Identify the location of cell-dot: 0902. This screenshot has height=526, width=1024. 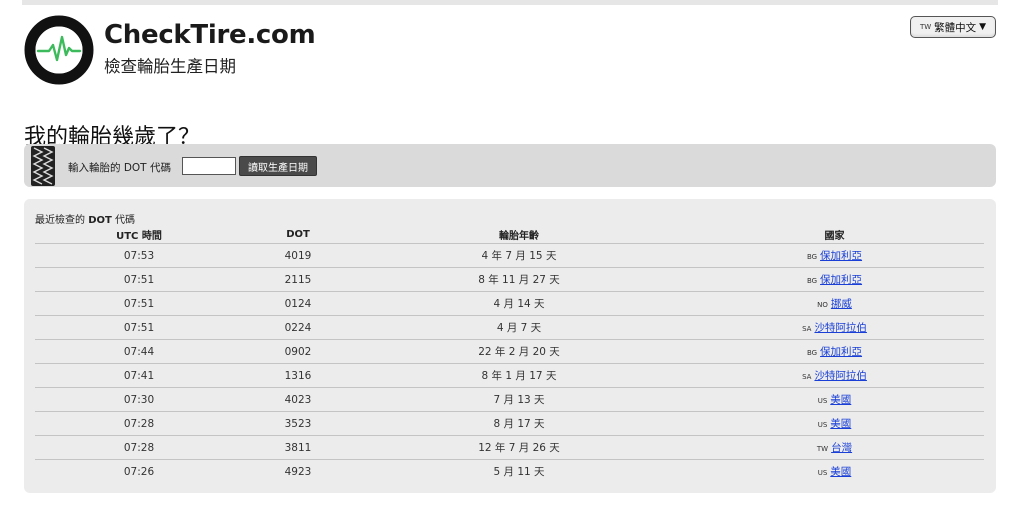
(298, 351).